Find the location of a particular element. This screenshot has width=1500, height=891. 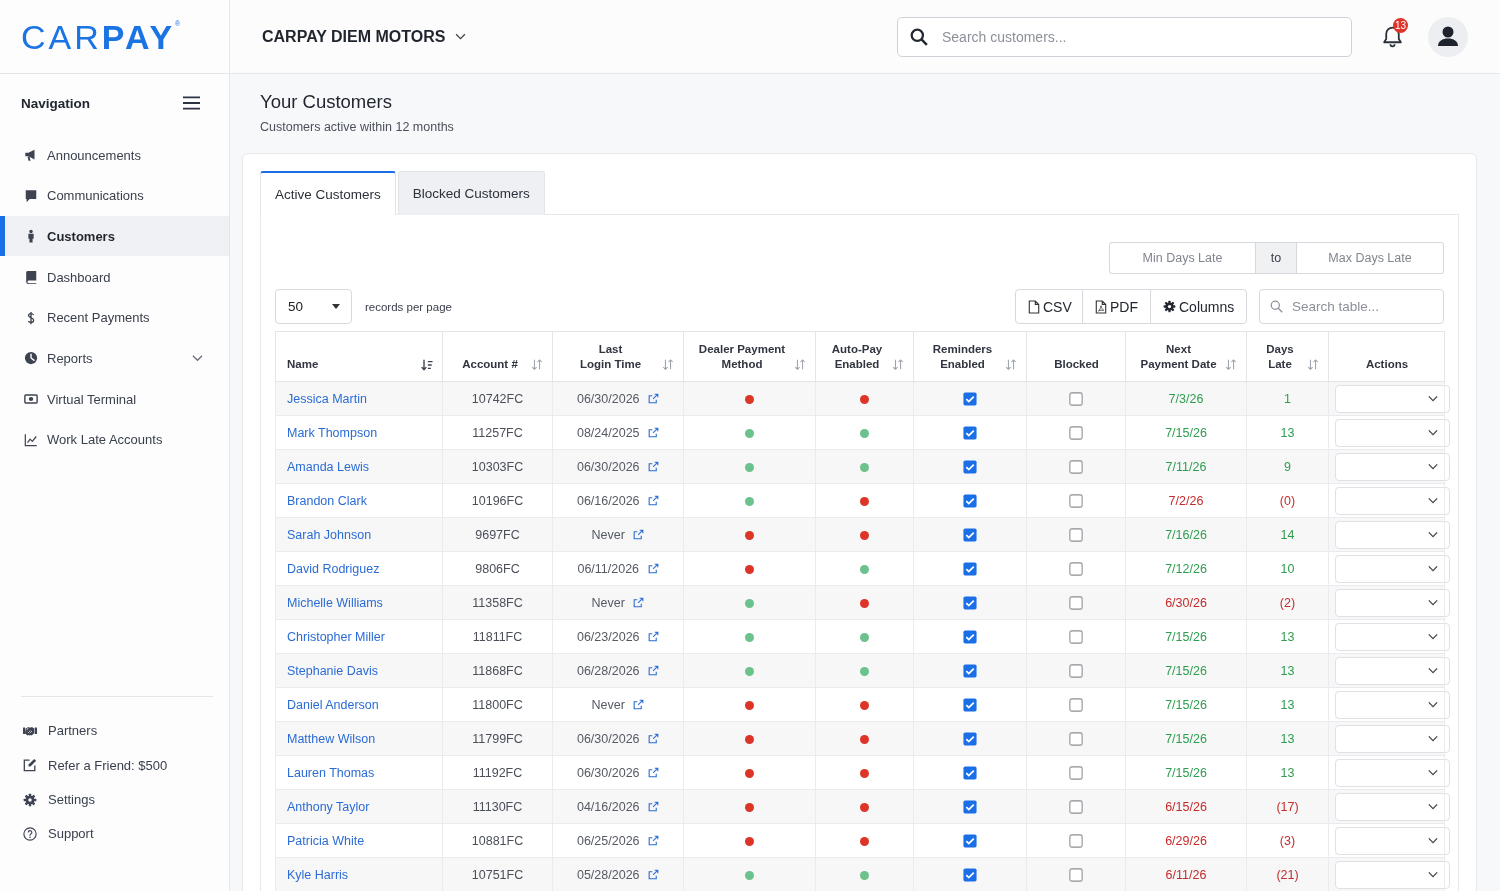

max-days-field: Max Days Late is located at coordinates (1370, 258).